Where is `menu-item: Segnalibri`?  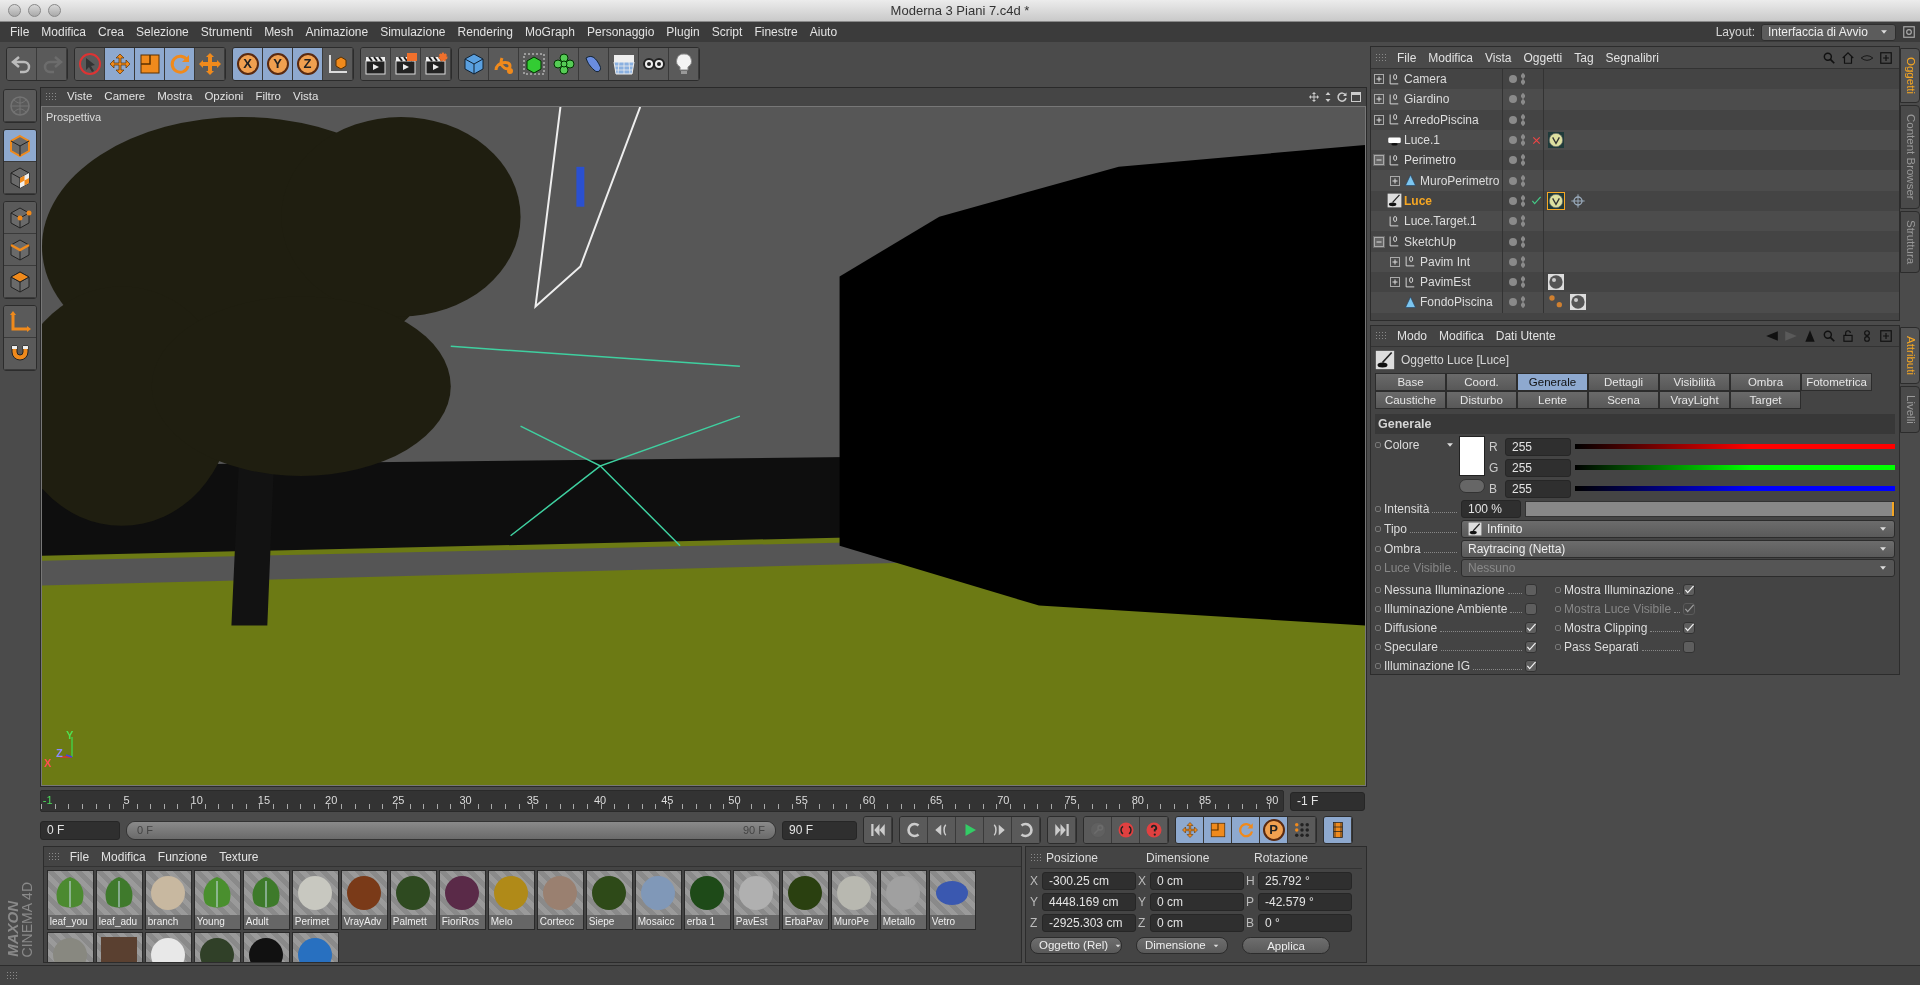 menu-item: Segnalibri is located at coordinates (1632, 57).